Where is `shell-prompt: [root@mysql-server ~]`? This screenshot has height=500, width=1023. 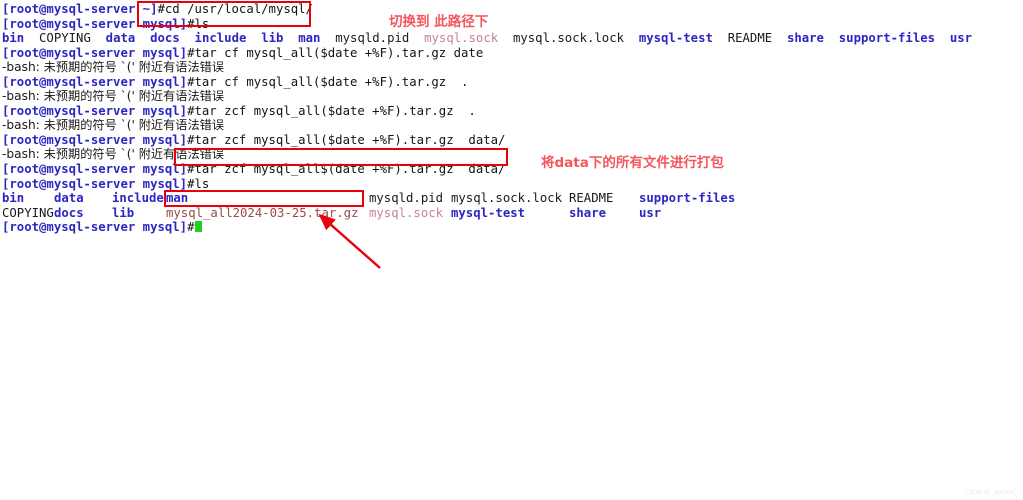 shell-prompt: [root@mysql-server ~] is located at coordinates (80, 9).